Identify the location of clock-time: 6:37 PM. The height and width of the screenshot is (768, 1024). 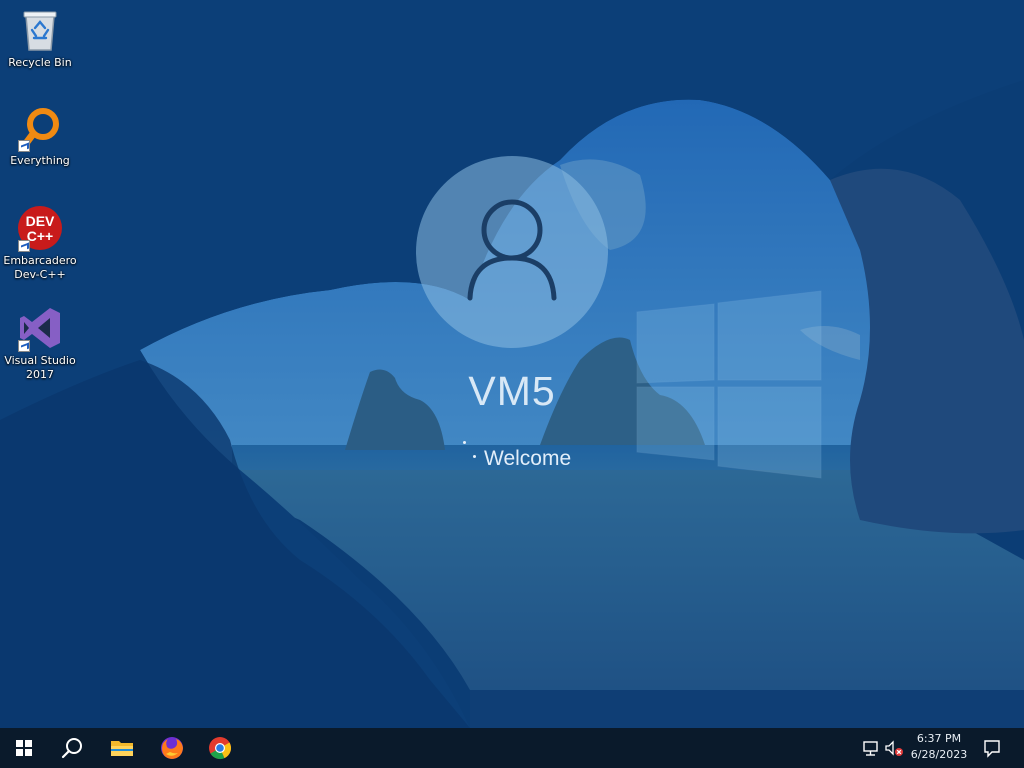
(939, 738).